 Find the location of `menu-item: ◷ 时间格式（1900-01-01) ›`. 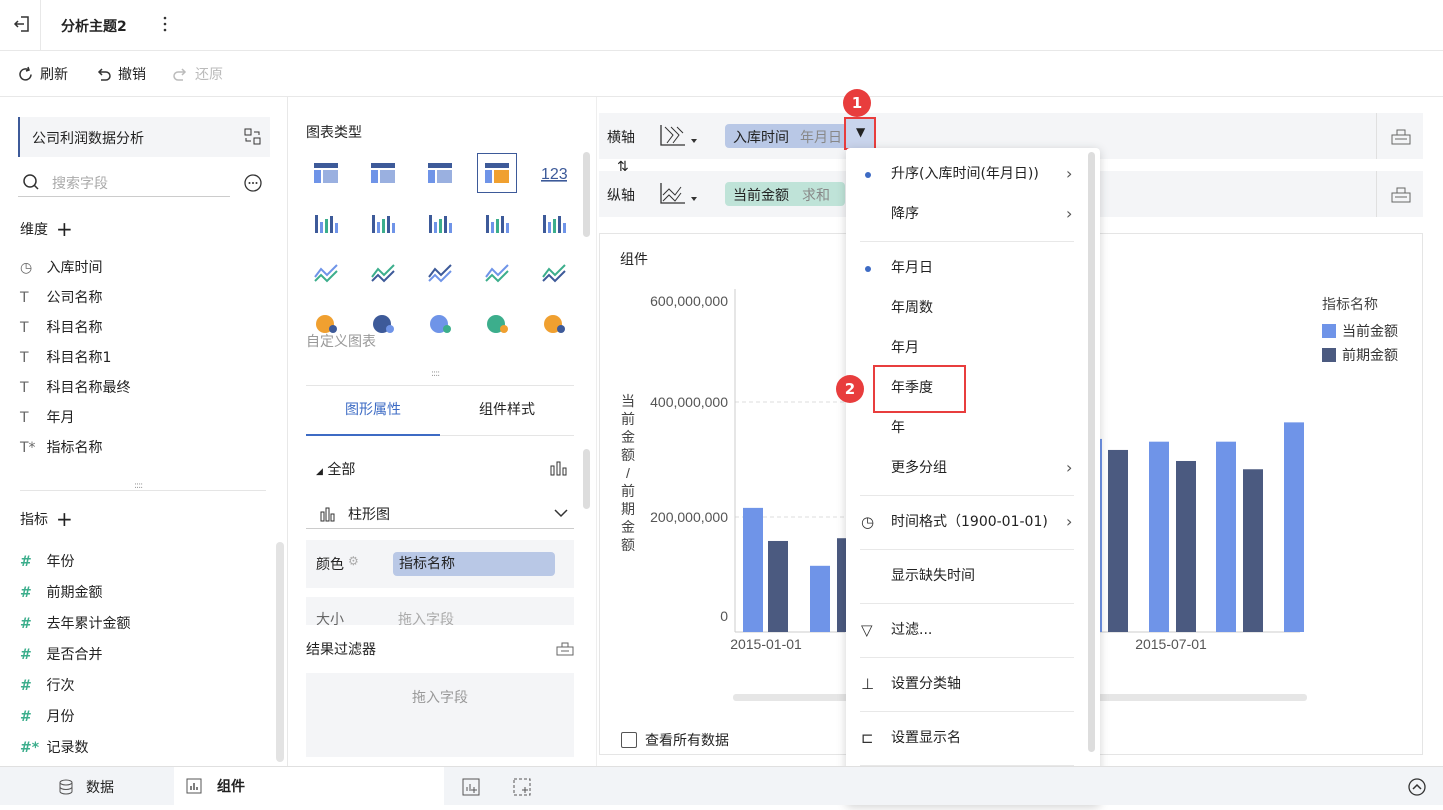

menu-item: ◷ 时间格式（1900-01-01) › is located at coordinates (973, 522).